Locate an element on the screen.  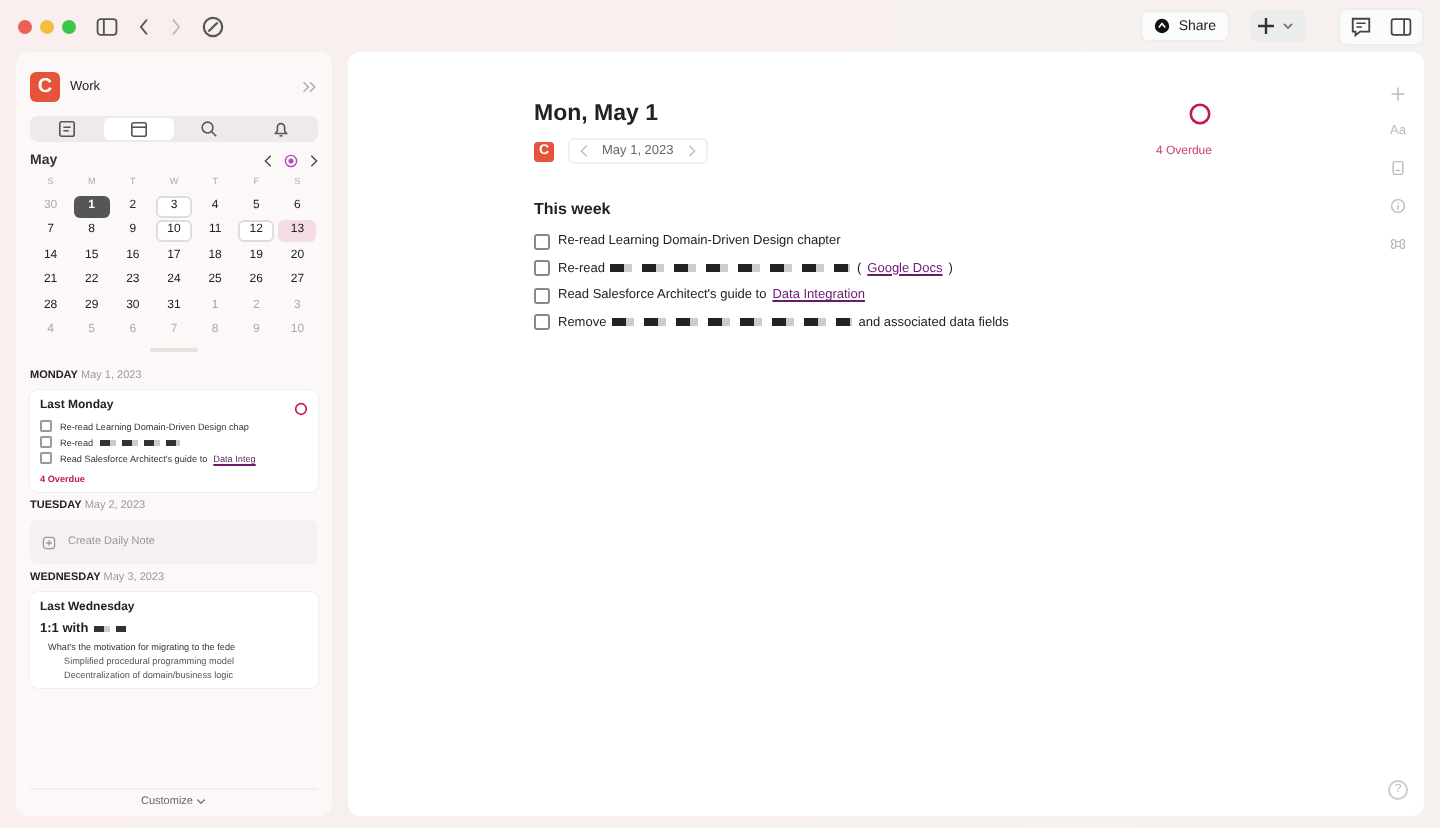
add-menu-button is located at coordinates (1278, 26).